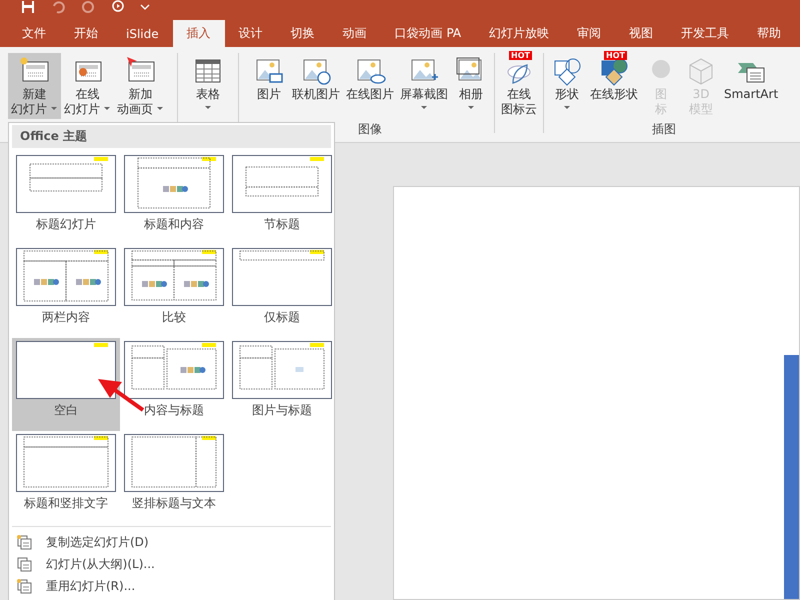 Image resolution: width=800 pixels, height=600 pixels. What do you see at coordinates (34, 86) in the screenshot?
I see `ribbon-button: 新建 幻灯片` at bounding box center [34, 86].